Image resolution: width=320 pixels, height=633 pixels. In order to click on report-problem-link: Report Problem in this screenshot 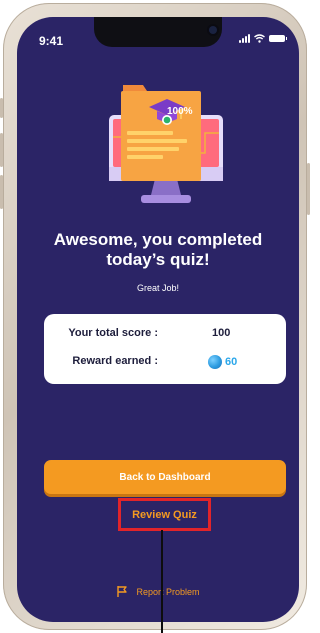, I will do `click(158, 591)`.